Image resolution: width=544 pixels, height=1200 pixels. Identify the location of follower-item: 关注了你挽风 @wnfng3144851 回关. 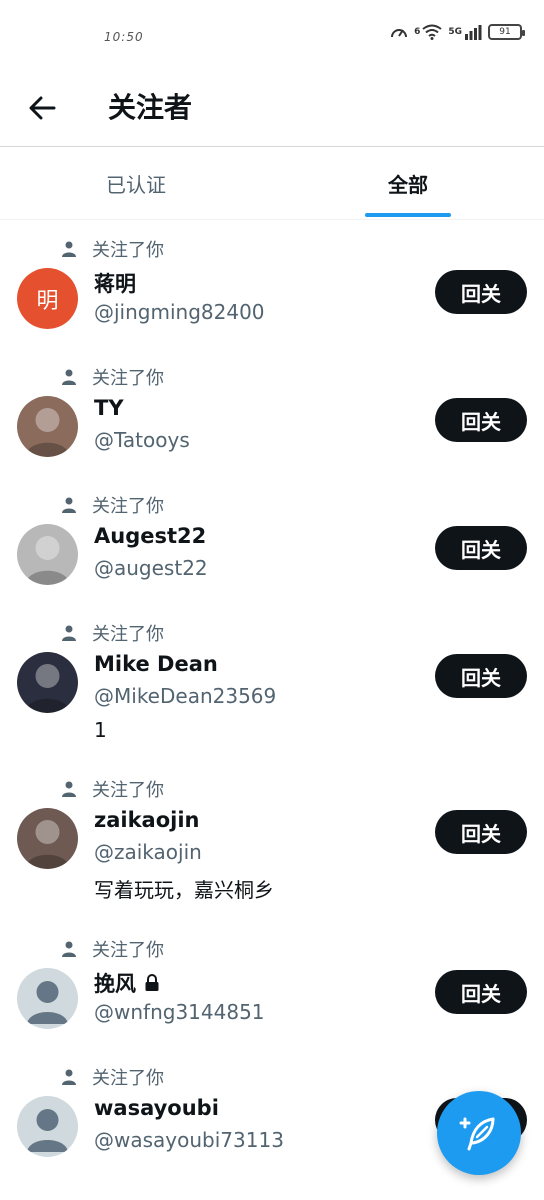
(272, 984).